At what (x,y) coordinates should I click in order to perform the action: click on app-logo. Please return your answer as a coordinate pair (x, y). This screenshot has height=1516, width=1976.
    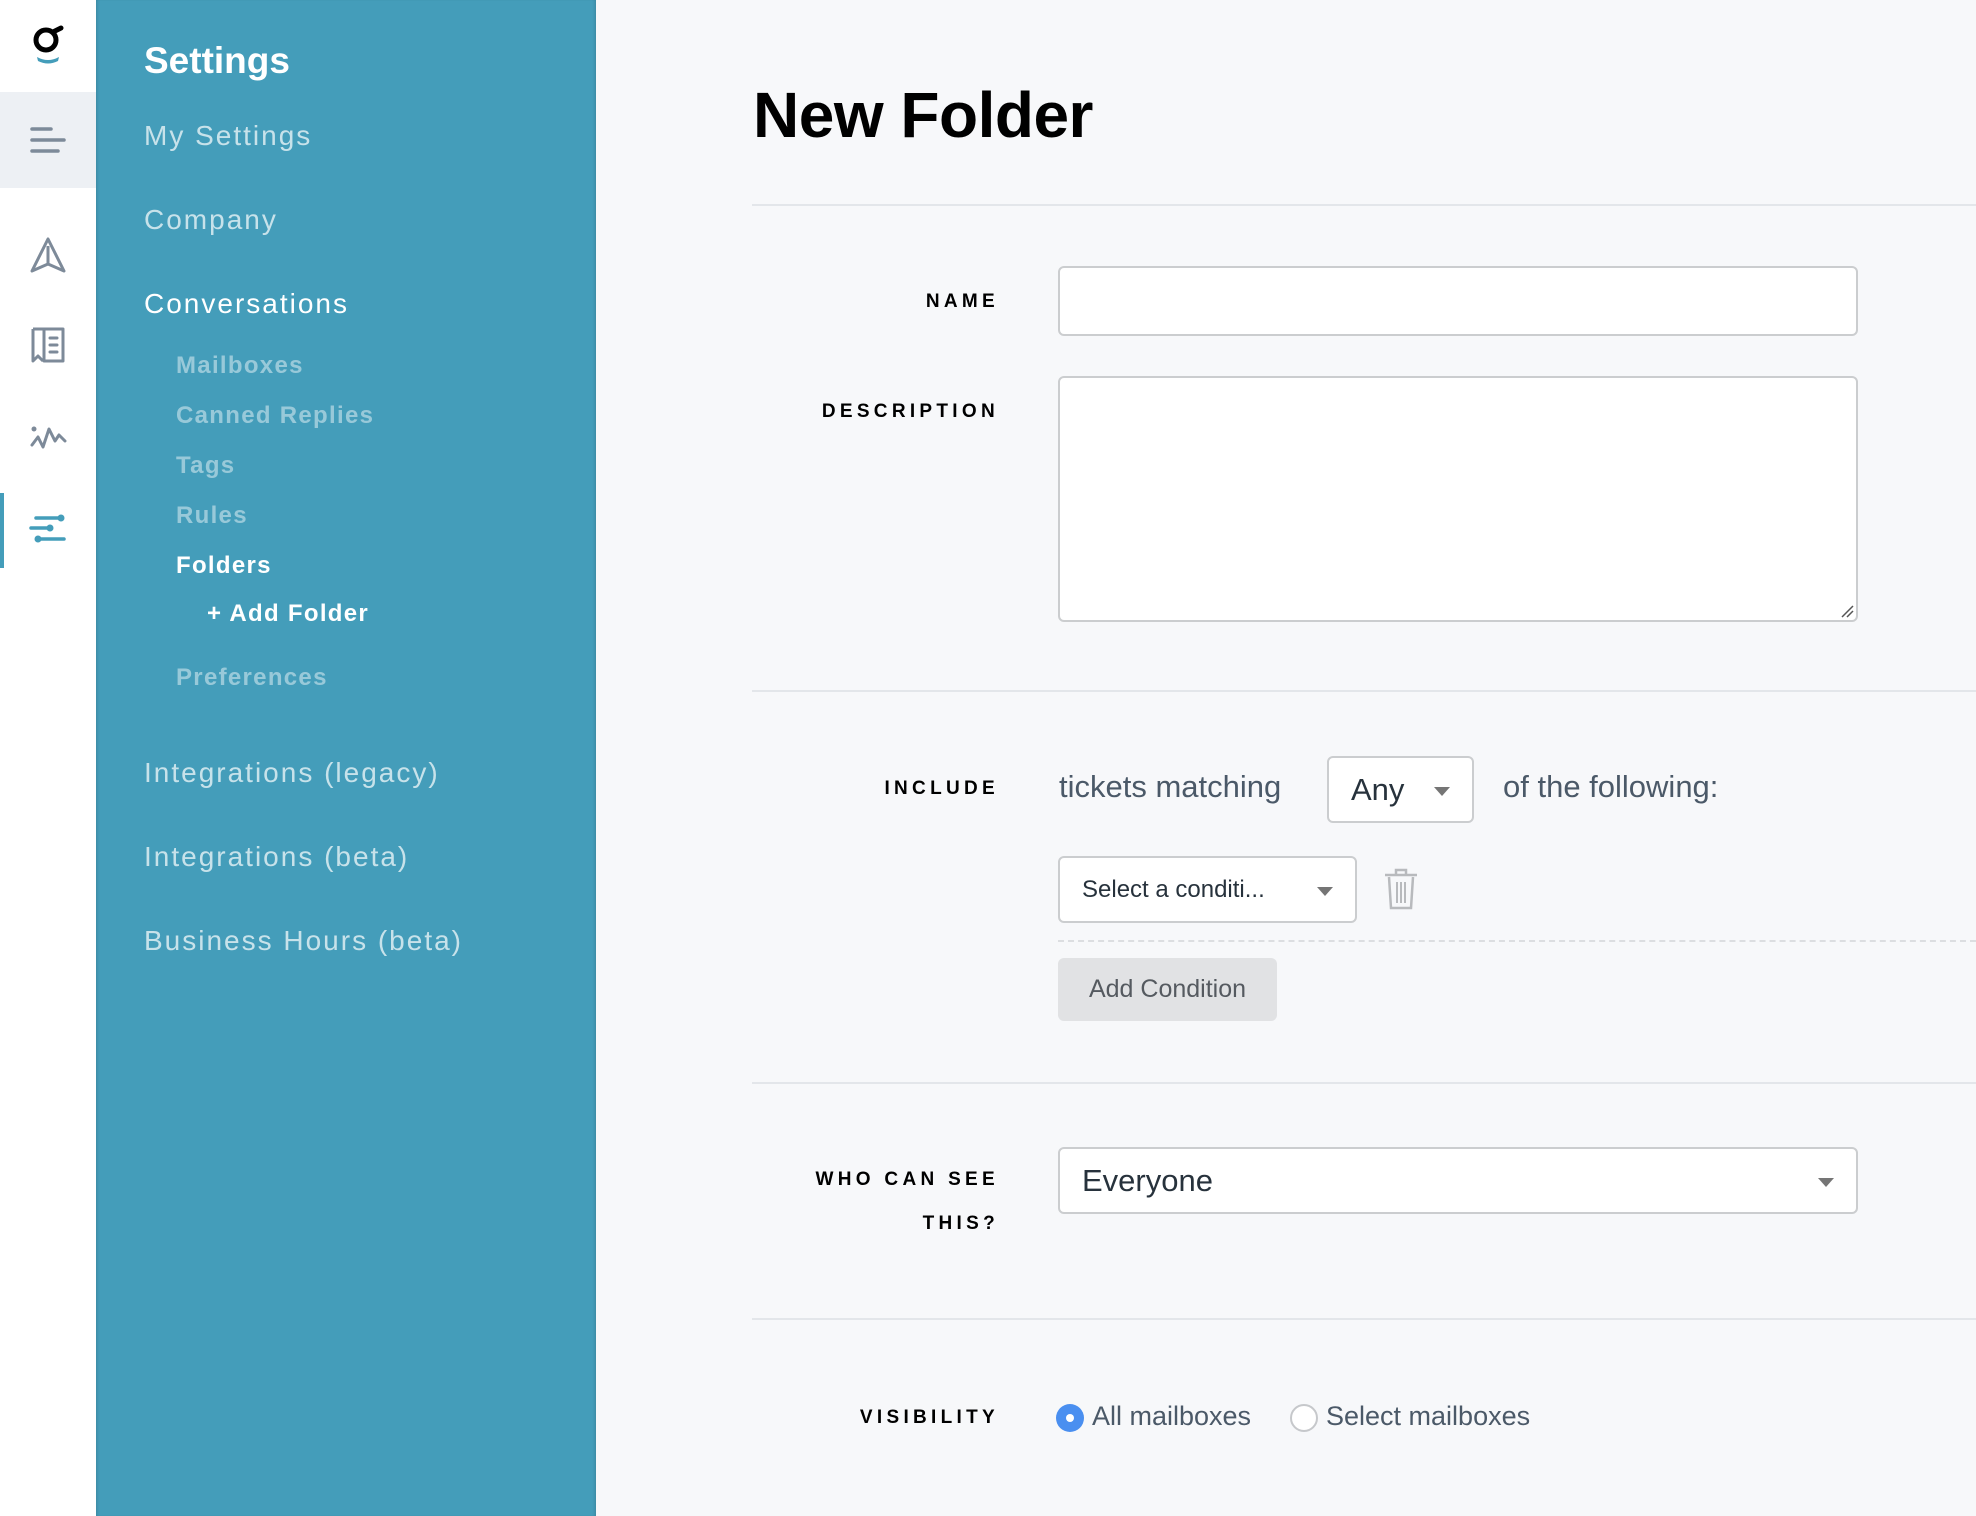
    Looking at the image, I should click on (48, 46).